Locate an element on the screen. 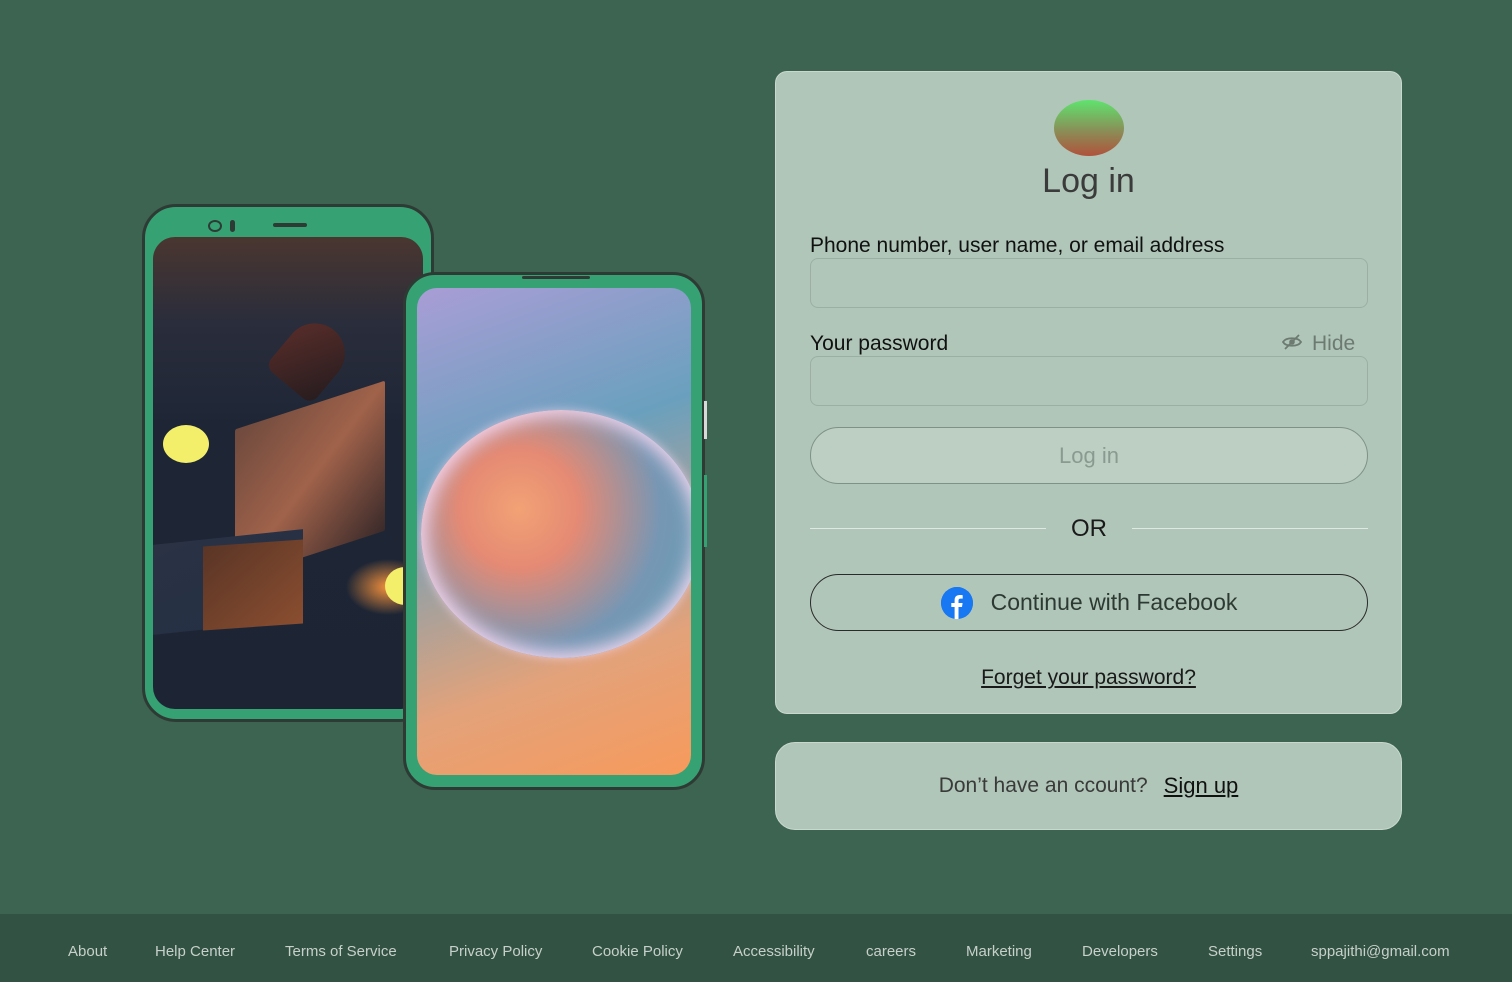 The width and height of the screenshot is (1512, 982). phone-back-illustration is located at coordinates (288, 463).